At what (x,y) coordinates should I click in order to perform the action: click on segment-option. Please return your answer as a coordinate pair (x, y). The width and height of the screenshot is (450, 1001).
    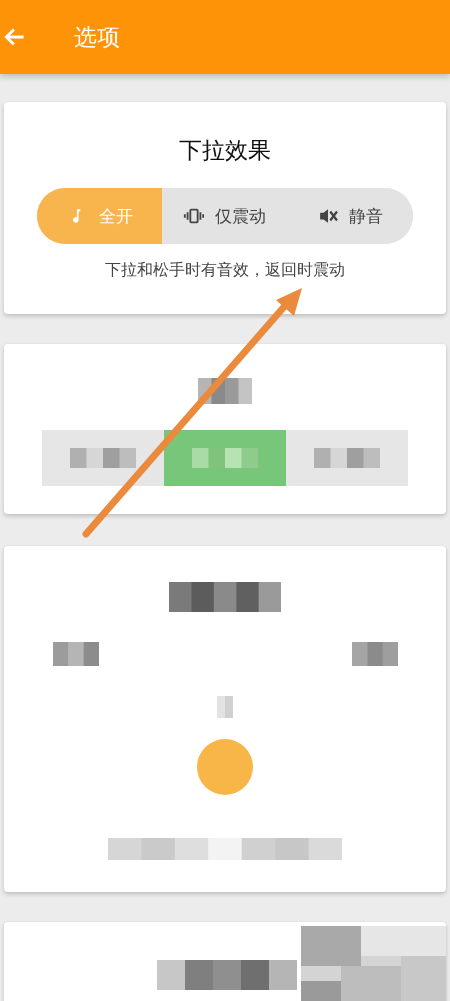
    Looking at the image, I should click on (225, 458).